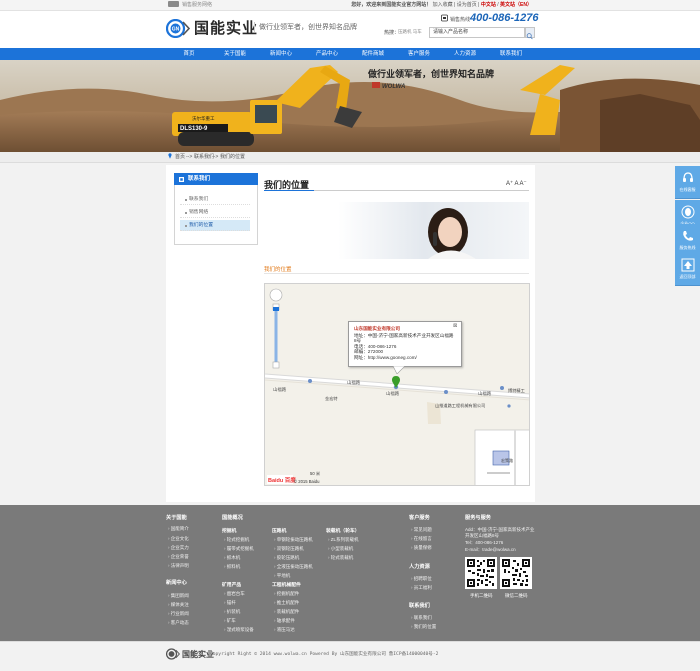 The image size is (700, 671). What do you see at coordinates (178, 529) in the screenshot?
I see `footer-link: 国能简介` at bounding box center [178, 529].